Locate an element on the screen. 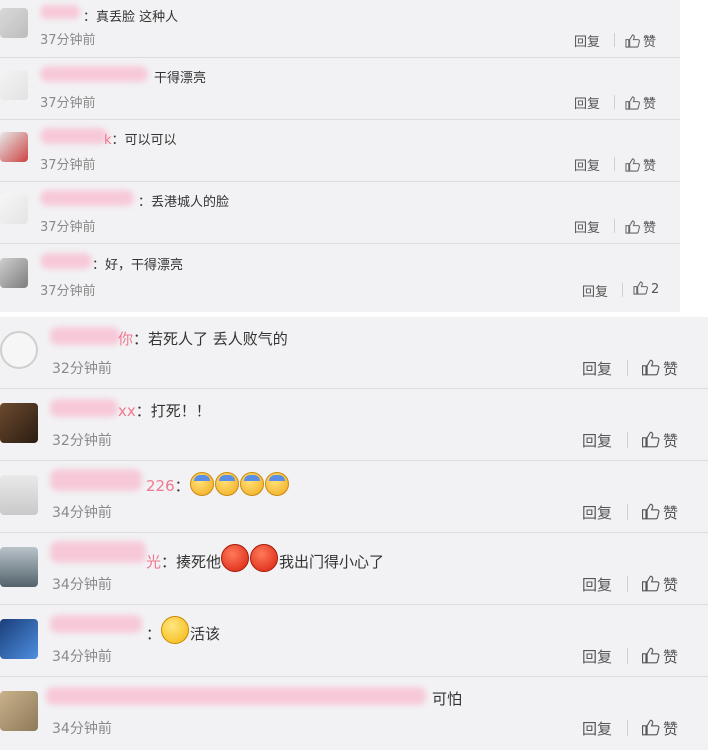 This screenshot has height=750, width=708. comment-text-line: xx：打死！！ is located at coordinates (164, 410).